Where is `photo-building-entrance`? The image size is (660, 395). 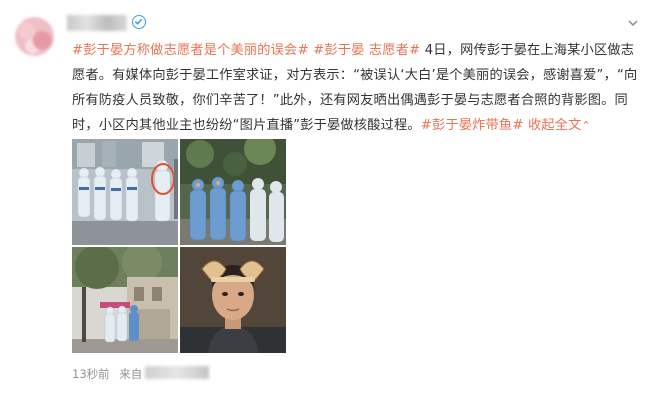
photo-building-entrance is located at coordinates (125, 300).